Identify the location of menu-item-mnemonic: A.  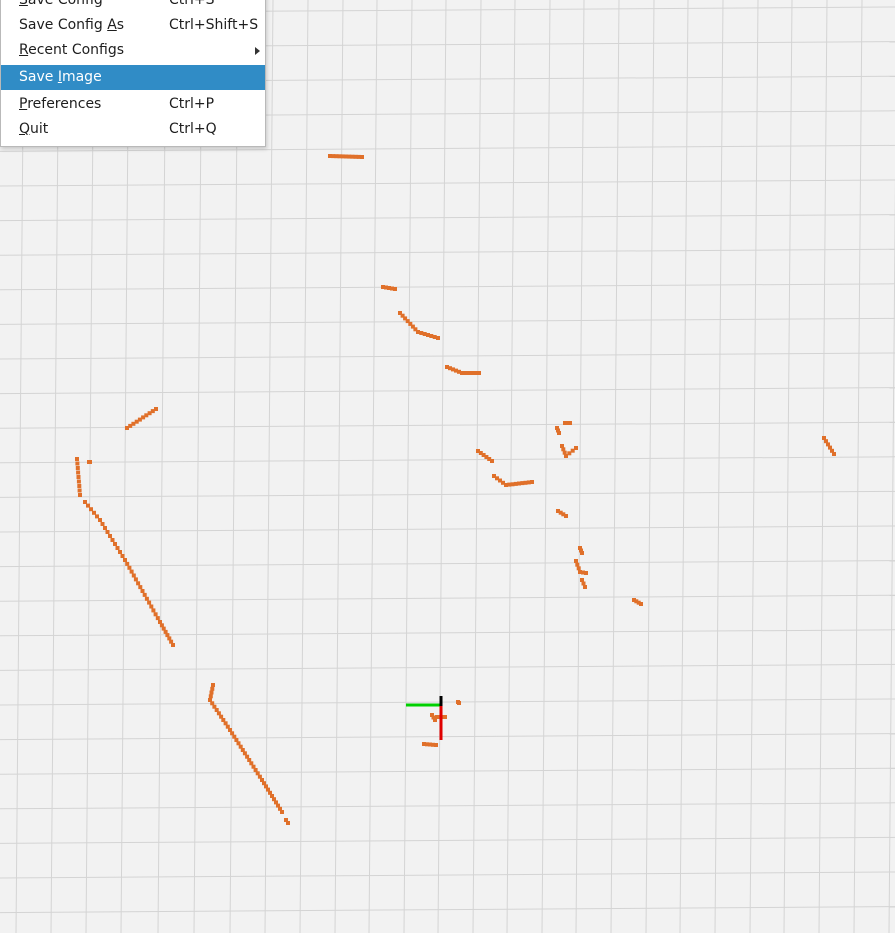
(112, 25).